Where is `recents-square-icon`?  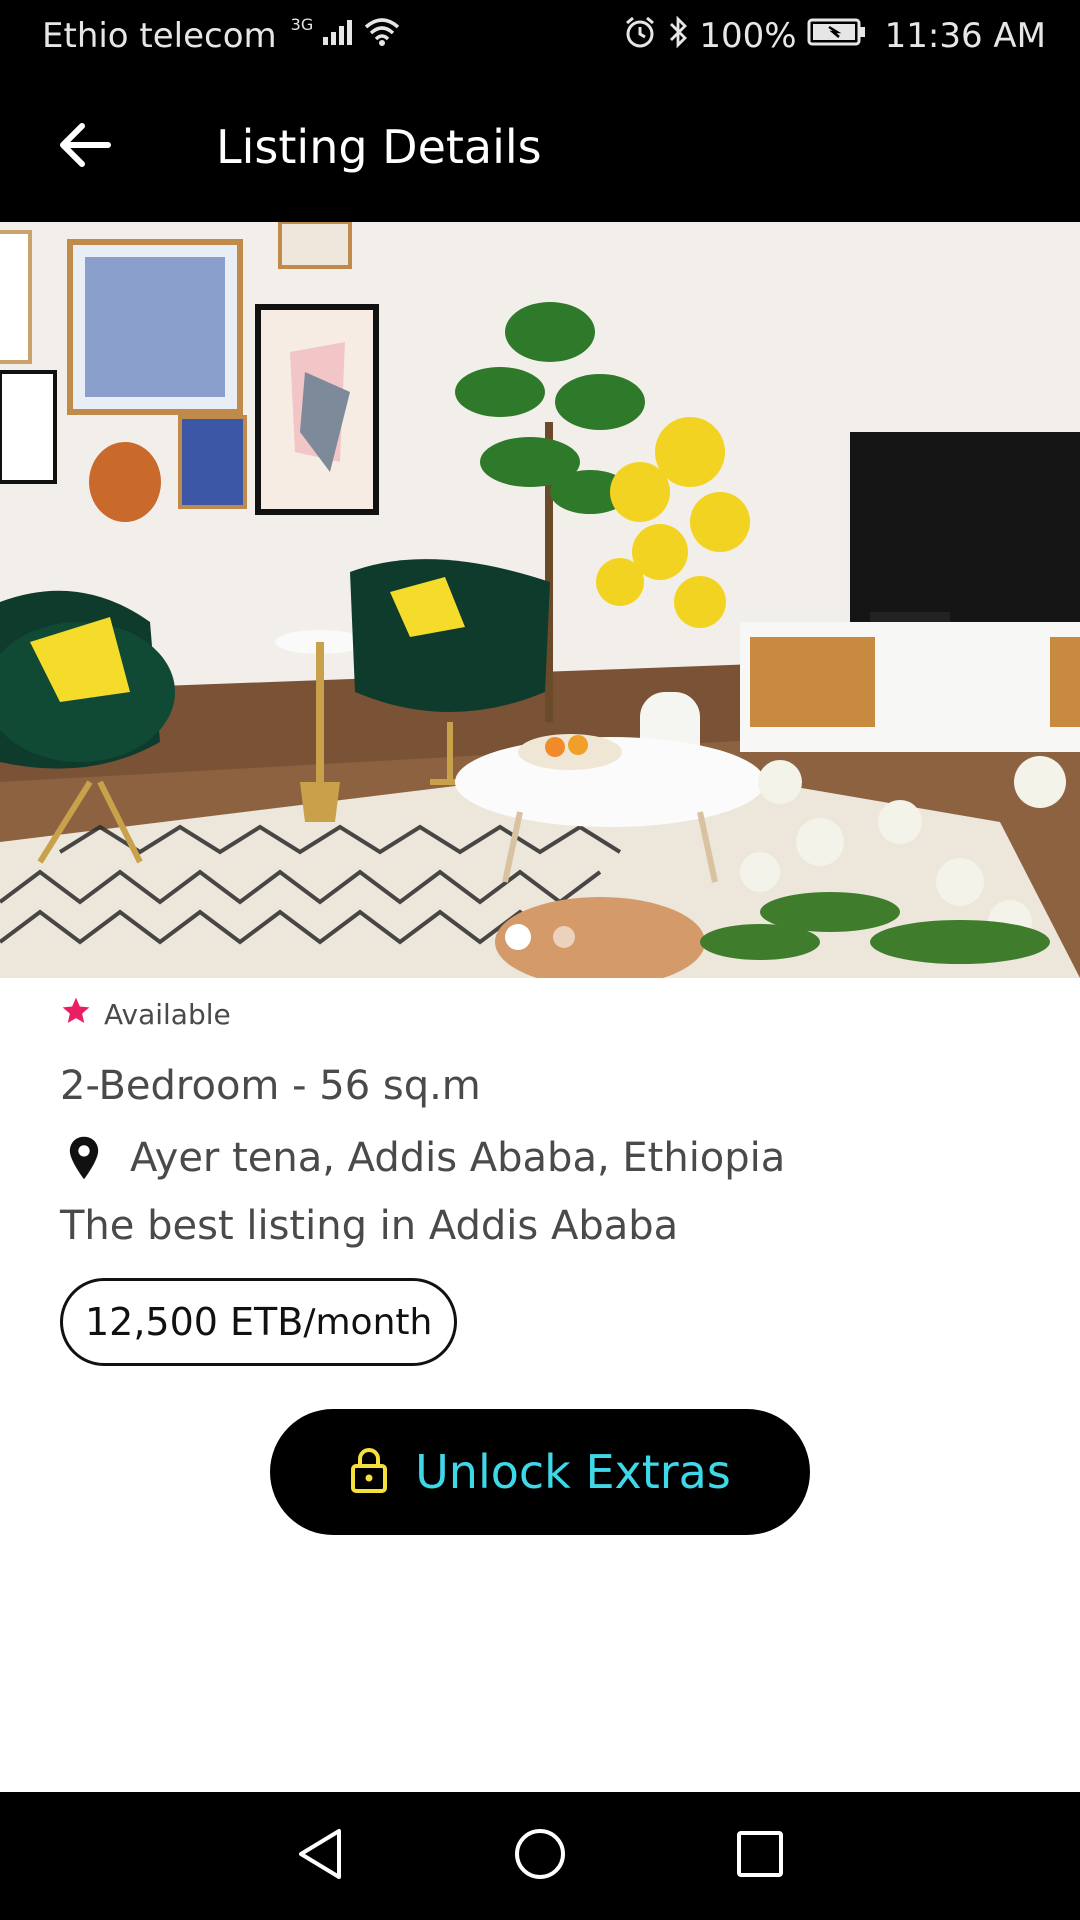
recents-square-icon is located at coordinates (760, 1856).